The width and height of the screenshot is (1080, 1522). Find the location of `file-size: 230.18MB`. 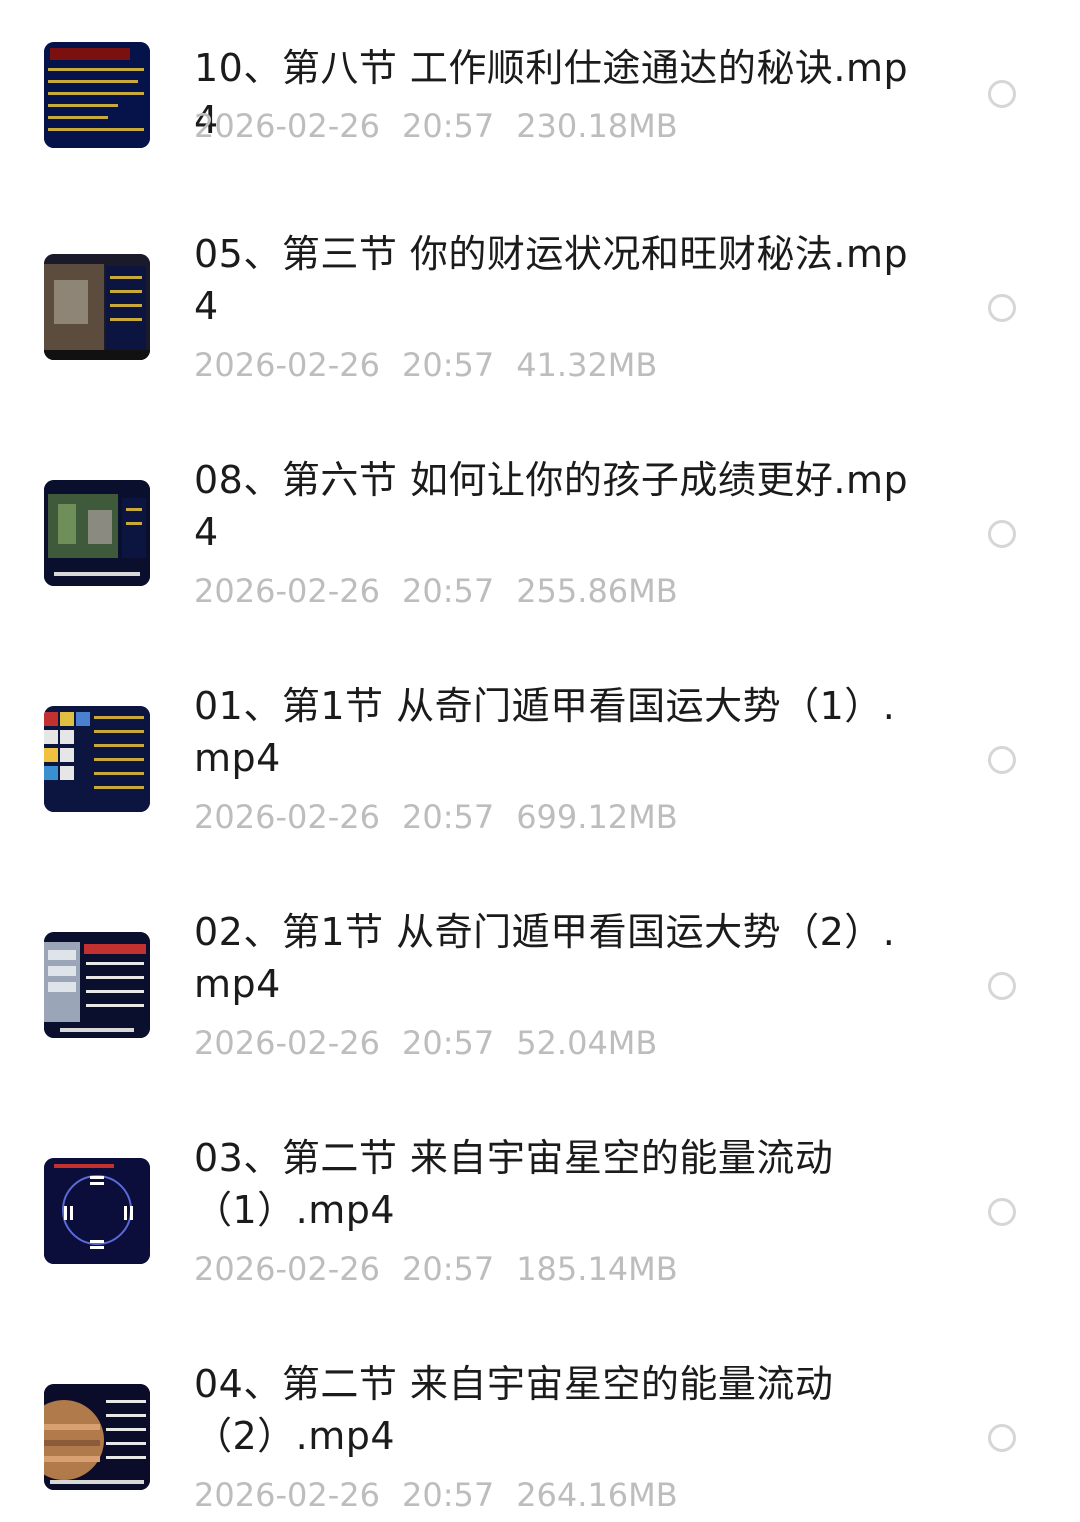

file-size: 230.18MB is located at coordinates (597, 126).